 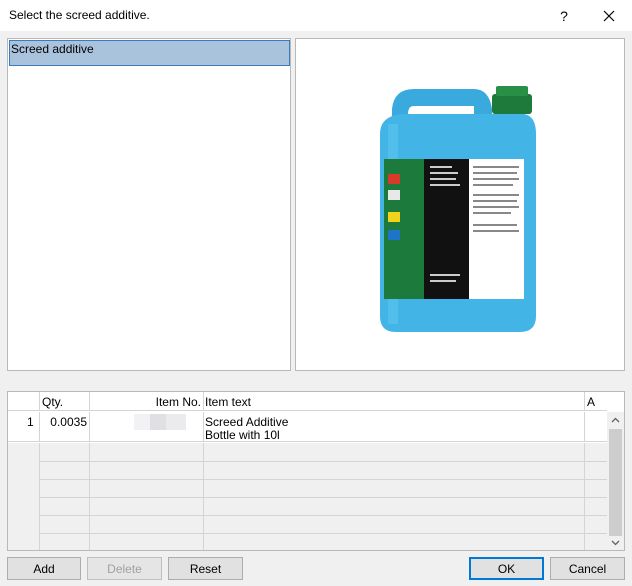 I want to click on row-qty: 0.0035, so click(x=68, y=422).